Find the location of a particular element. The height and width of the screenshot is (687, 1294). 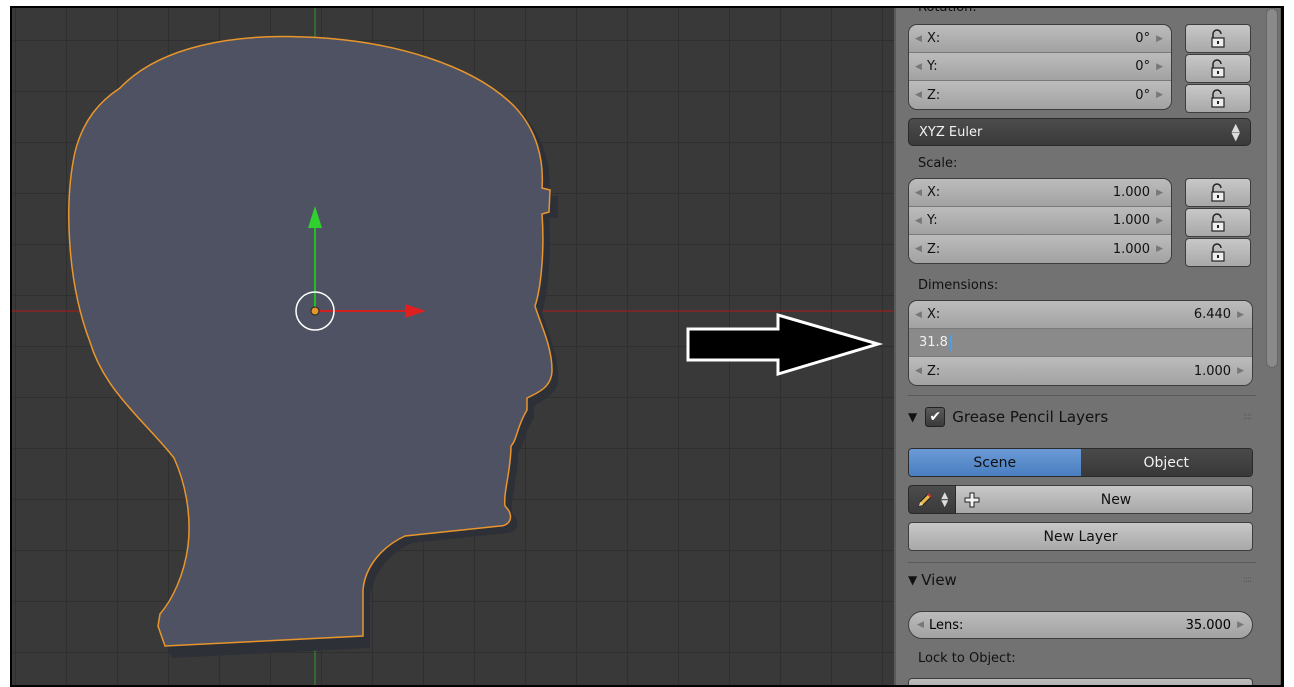

scale-x-value: 1.000 is located at coordinates (1131, 192).